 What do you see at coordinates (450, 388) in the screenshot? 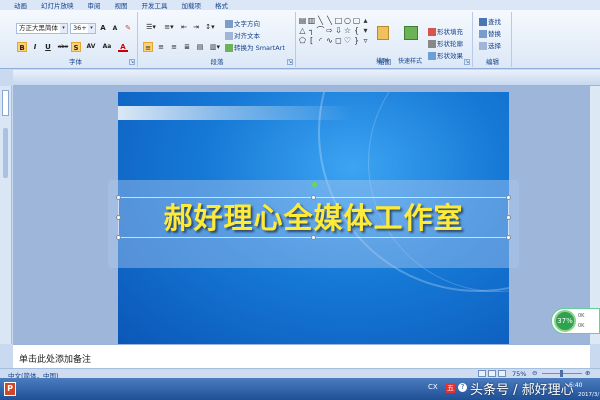
I see `ime-icon: 五` at bounding box center [450, 388].